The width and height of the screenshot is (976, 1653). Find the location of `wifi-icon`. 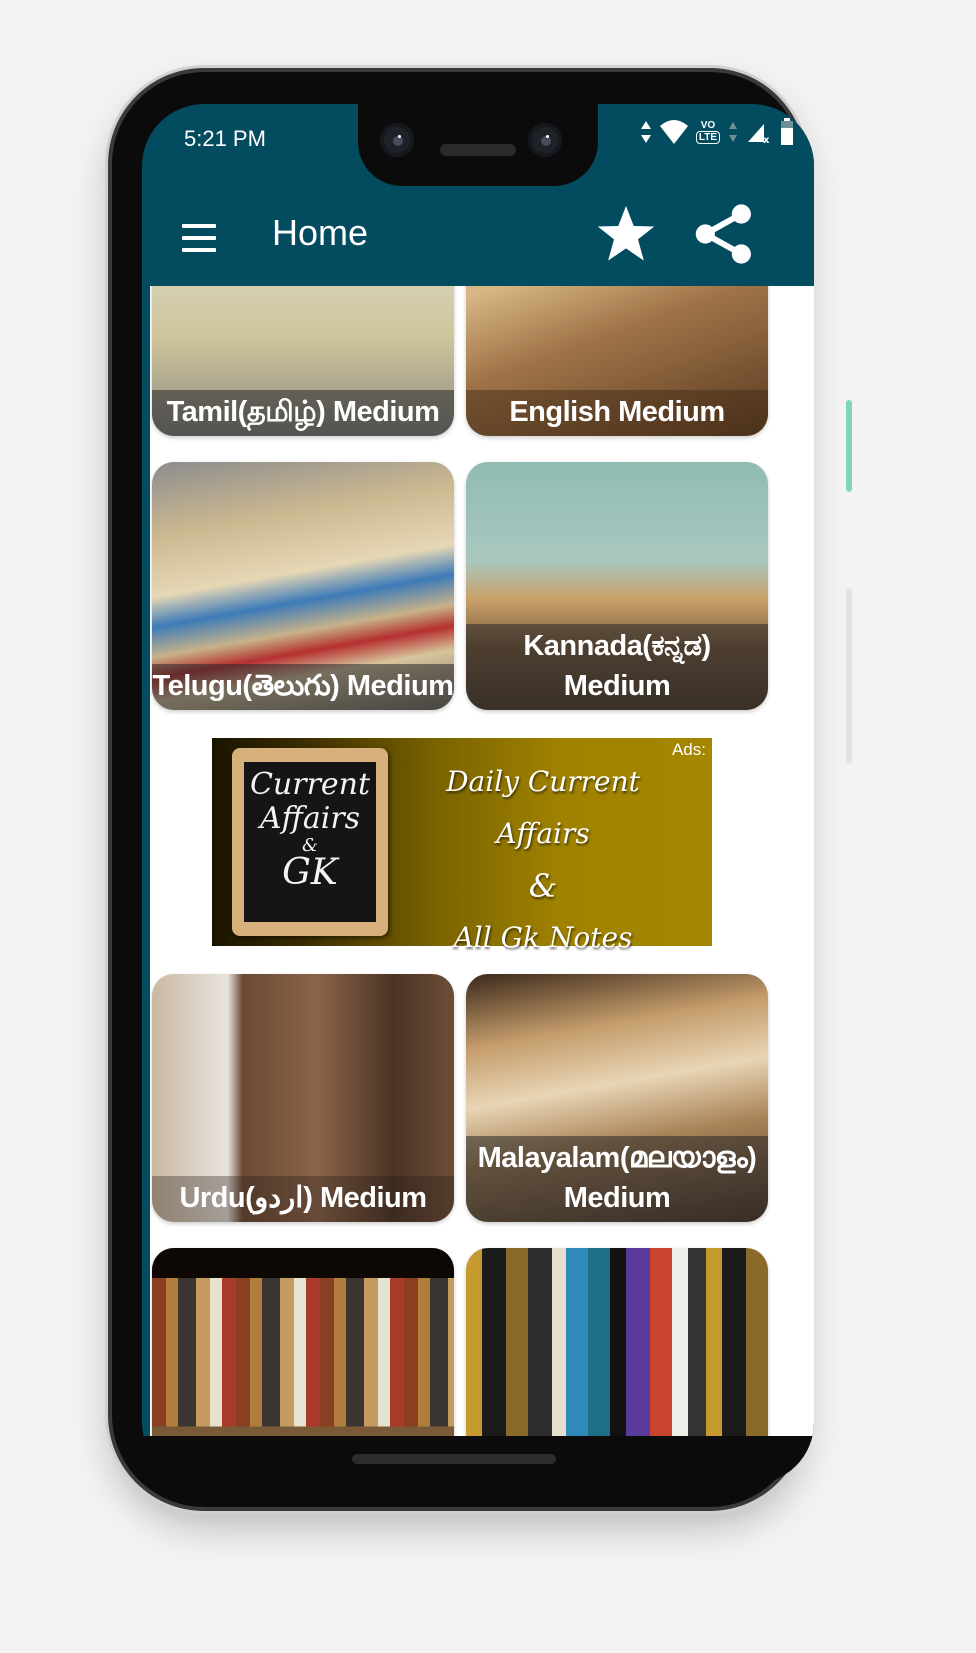

wifi-icon is located at coordinates (673, 132).